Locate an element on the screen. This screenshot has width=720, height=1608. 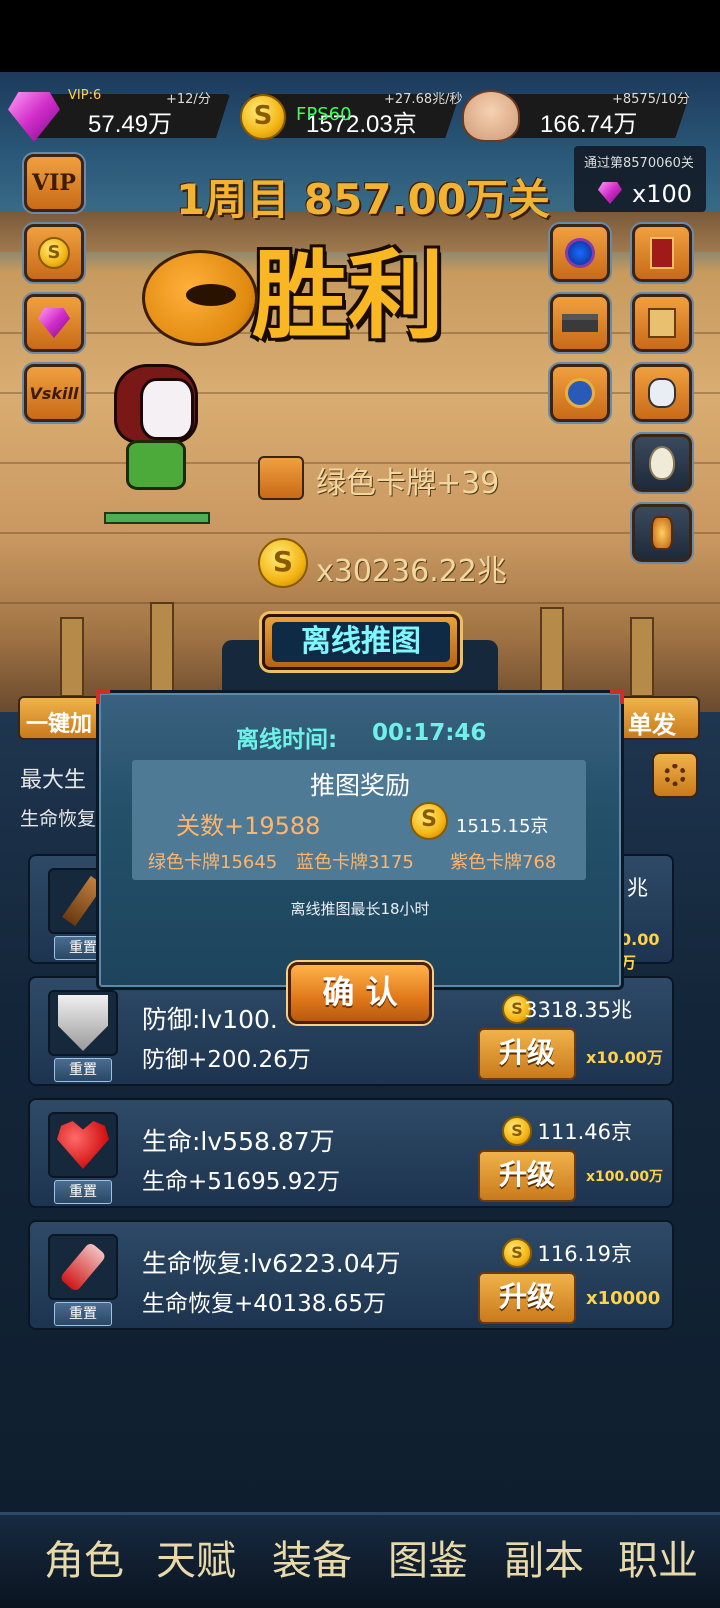
fps-counter: FPS60 is located at coordinates (324, 114).